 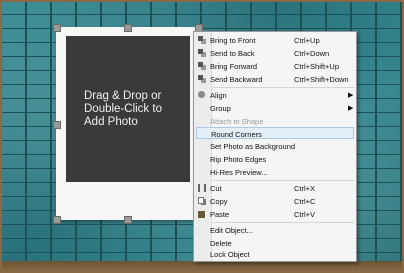 I want to click on menu-item-label: Lock Object, so click(x=230, y=254).